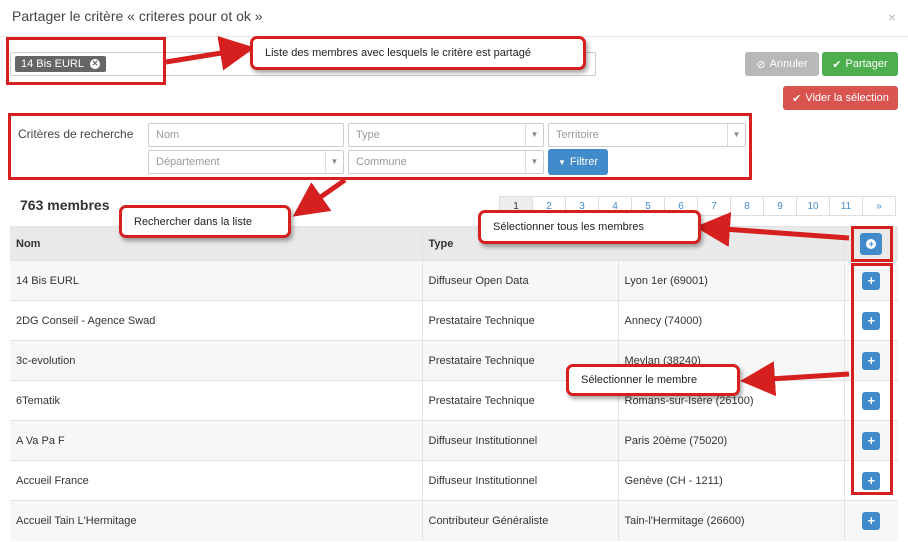  I want to click on share-button: ✔ Partager, so click(860, 64).